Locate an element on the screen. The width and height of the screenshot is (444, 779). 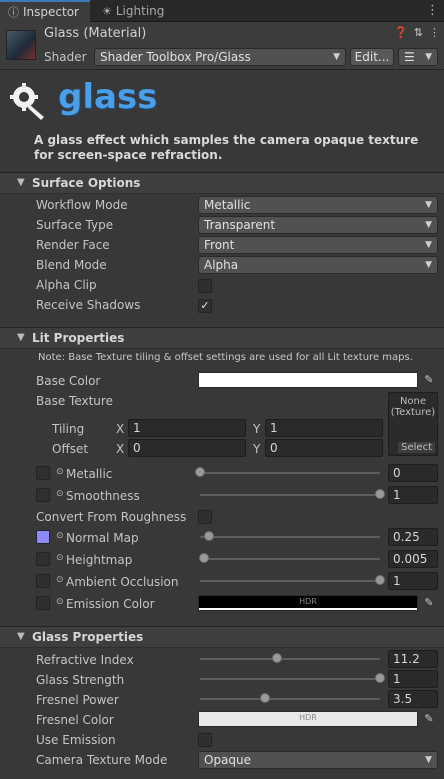
tiling-x-label: X is located at coordinates (120, 429).